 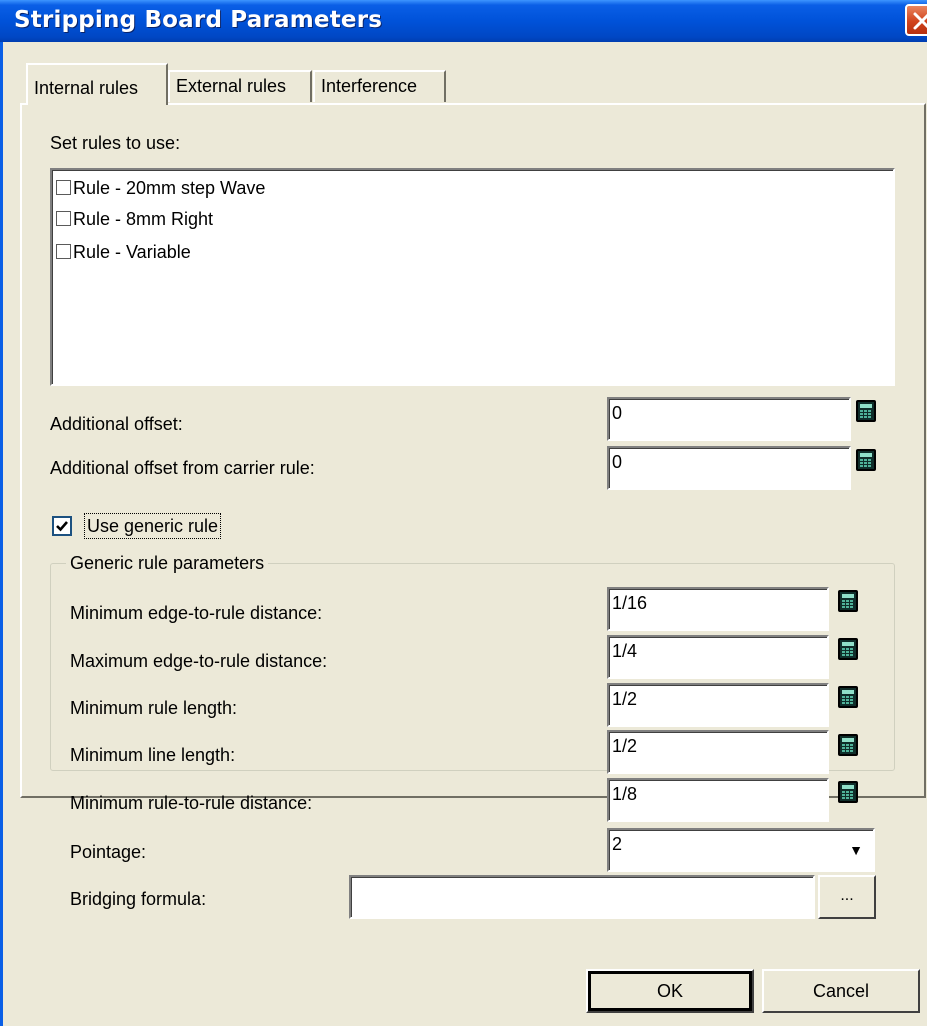 What do you see at coordinates (108, 852) in the screenshot?
I see `pointage-label: Pointage:` at bounding box center [108, 852].